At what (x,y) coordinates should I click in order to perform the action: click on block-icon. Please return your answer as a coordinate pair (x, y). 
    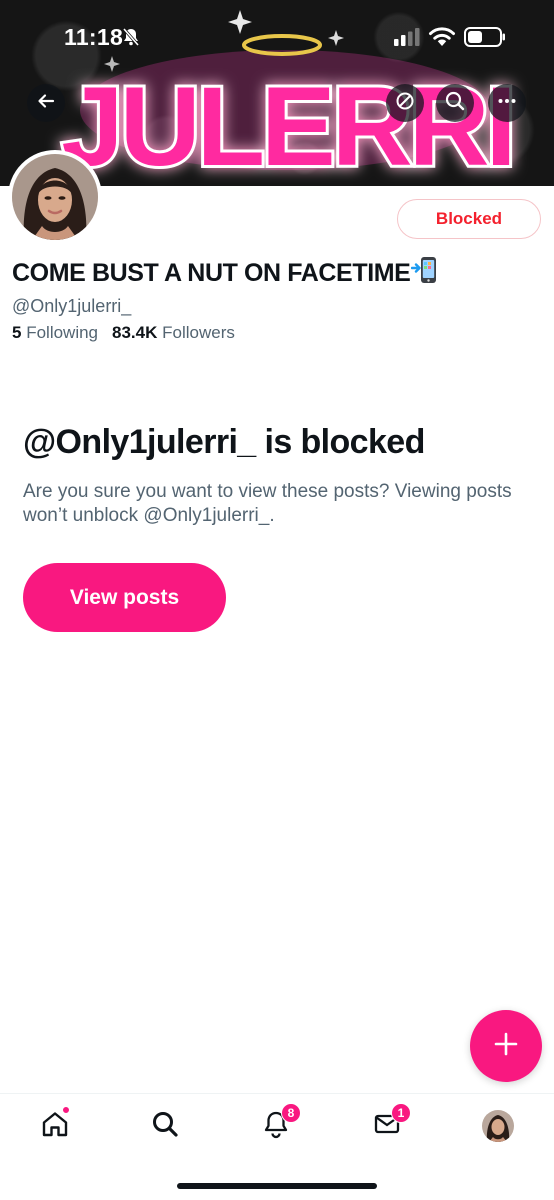
    Looking at the image, I should click on (405, 103).